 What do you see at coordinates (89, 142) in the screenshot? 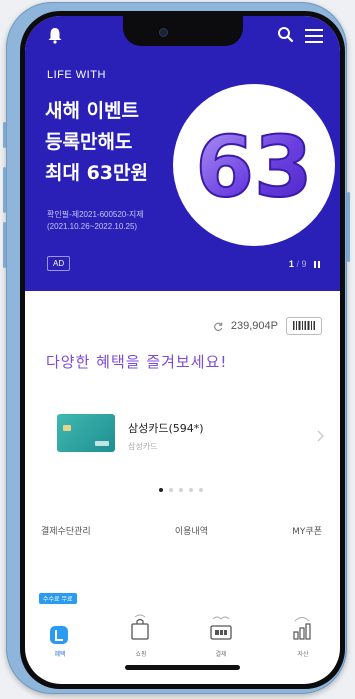
I see `headline-line: 등록만해도` at bounding box center [89, 142].